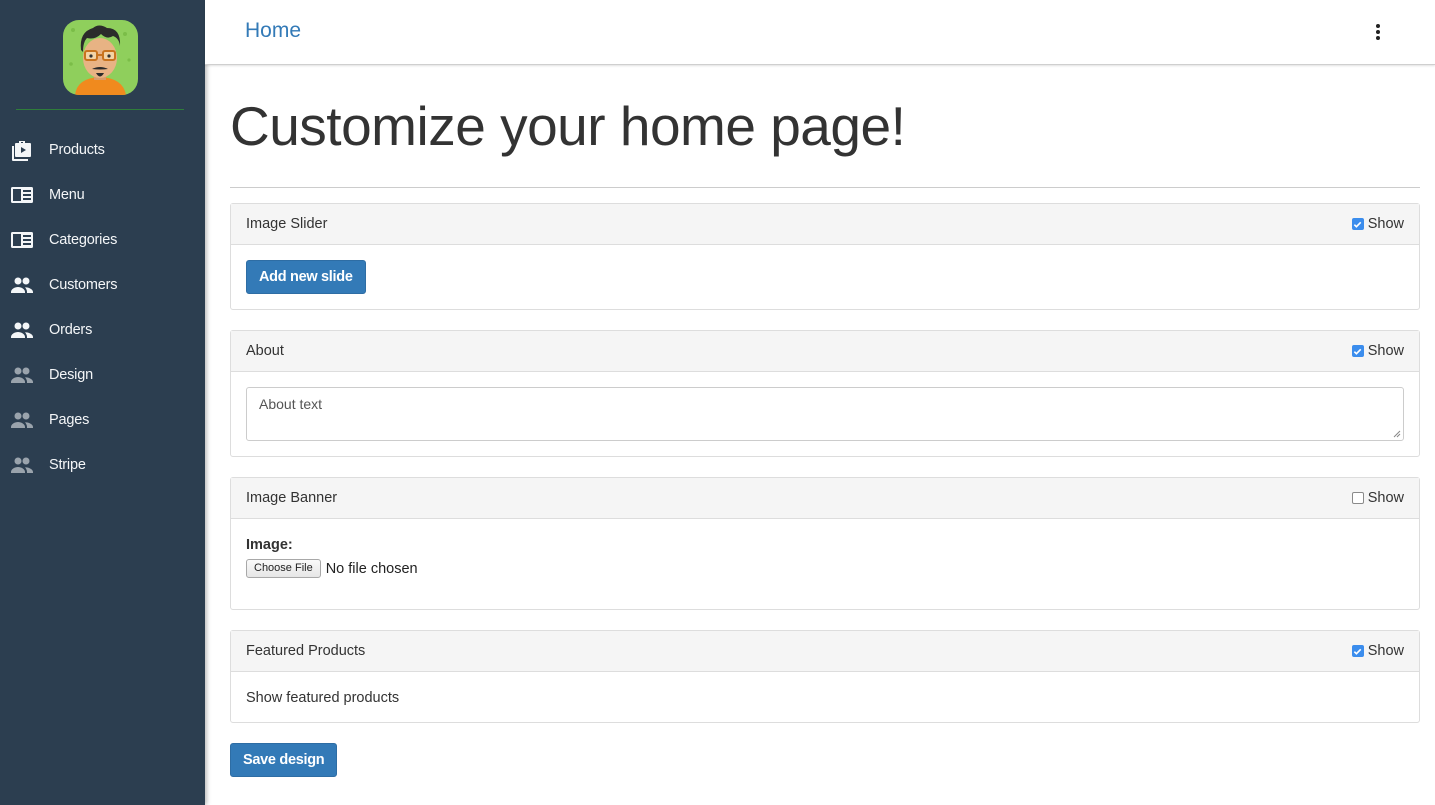 The height and width of the screenshot is (805, 1435). What do you see at coordinates (825, 651) in the screenshot?
I see `panel-heading: Featured Products Show` at bounding box center [825, 651].